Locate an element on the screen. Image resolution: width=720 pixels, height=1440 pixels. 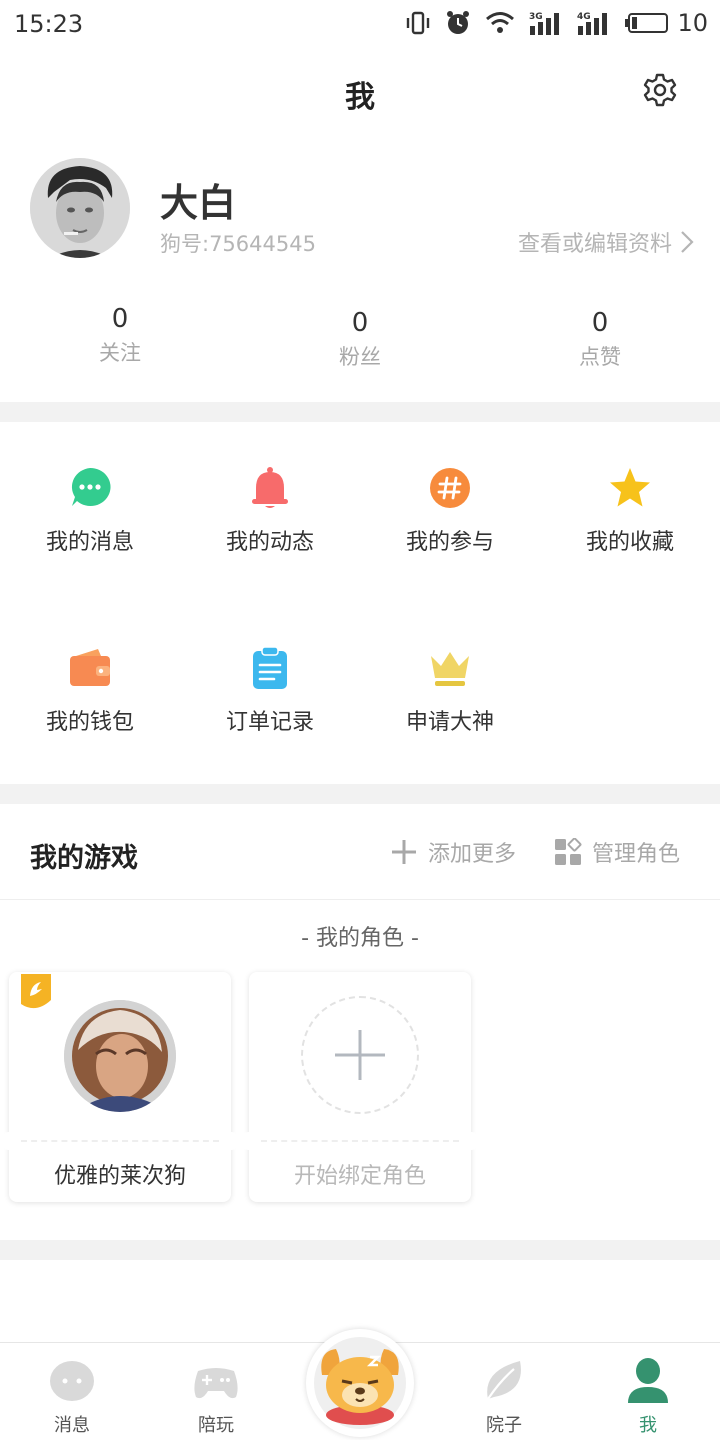
stat-fans: 0 粉丝 is located at coordinates (360, 340).